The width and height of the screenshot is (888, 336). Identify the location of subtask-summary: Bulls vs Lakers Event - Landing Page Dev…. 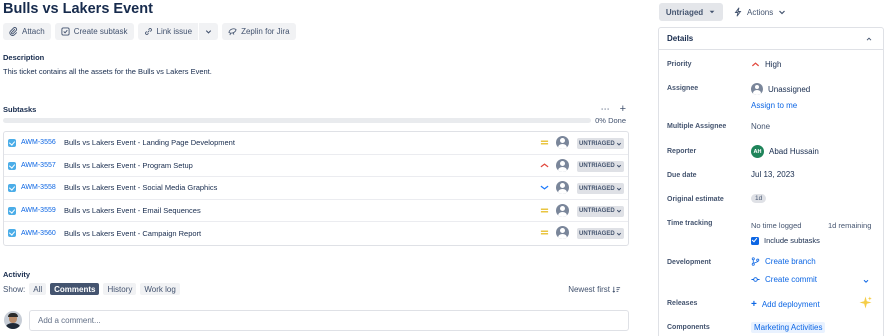
(149, 142).